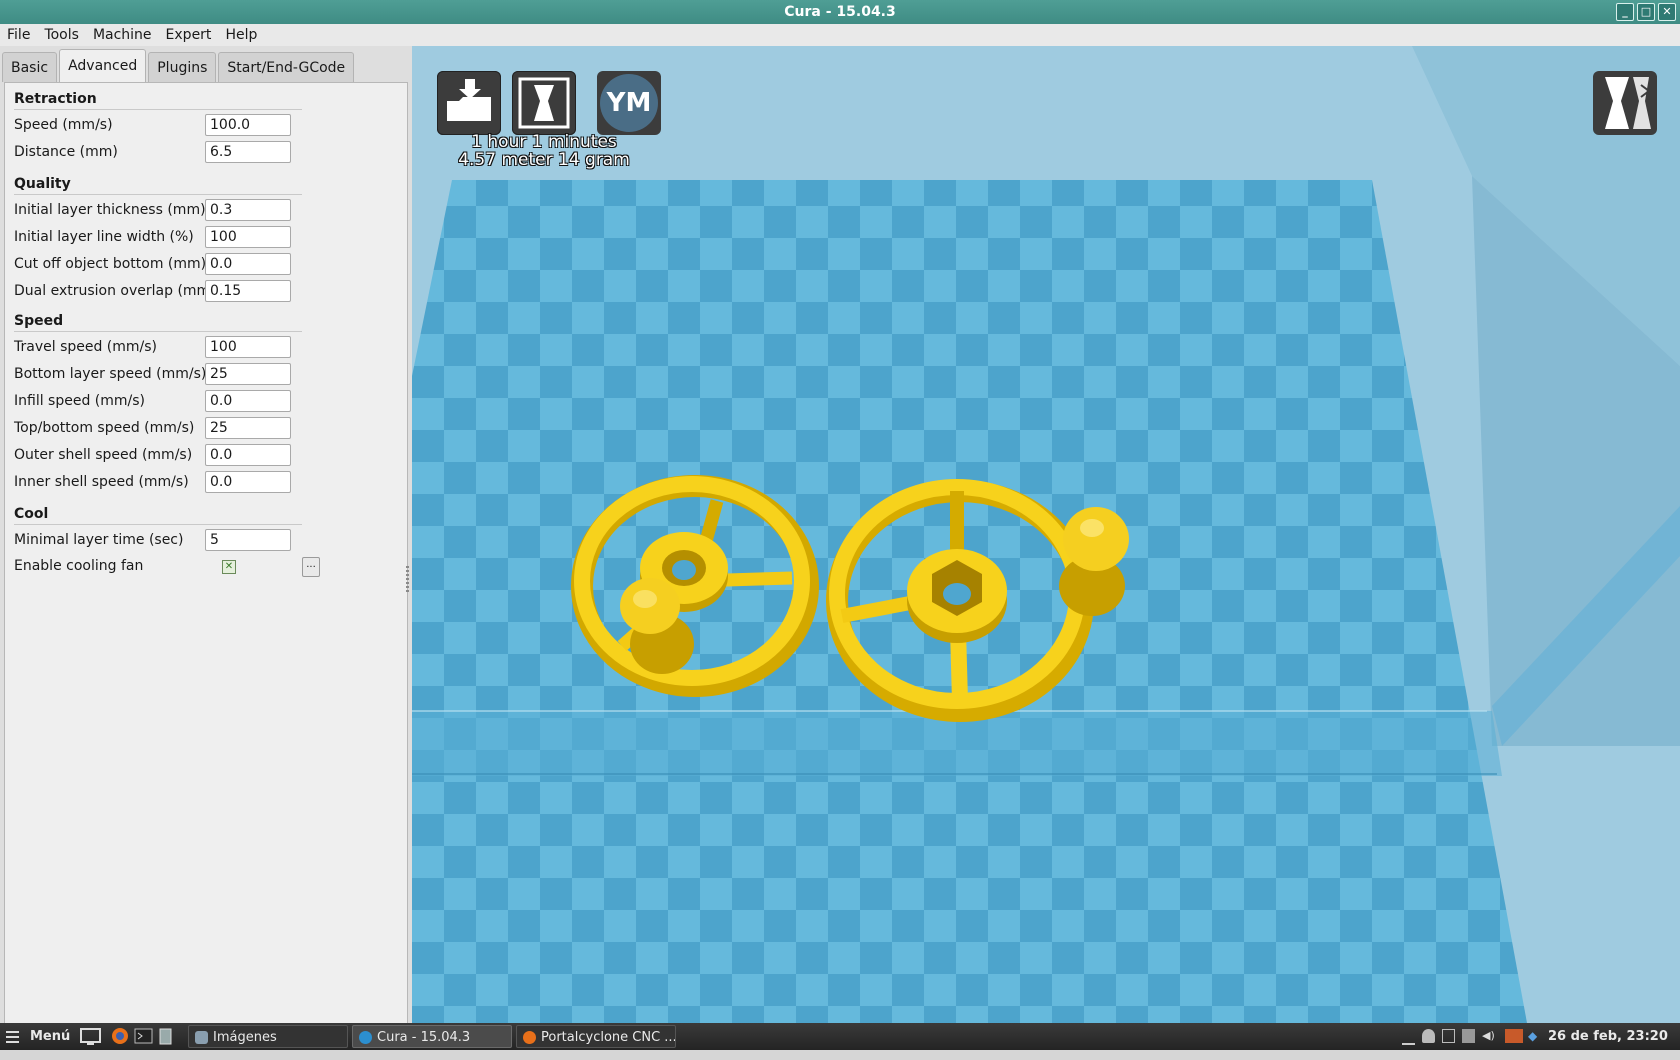 The image size is (1680, 1060). Describe the element at coordinates (229, 567) in the screenshot. I see `enable-cooling-fan-checkbox: ✕` at that location.